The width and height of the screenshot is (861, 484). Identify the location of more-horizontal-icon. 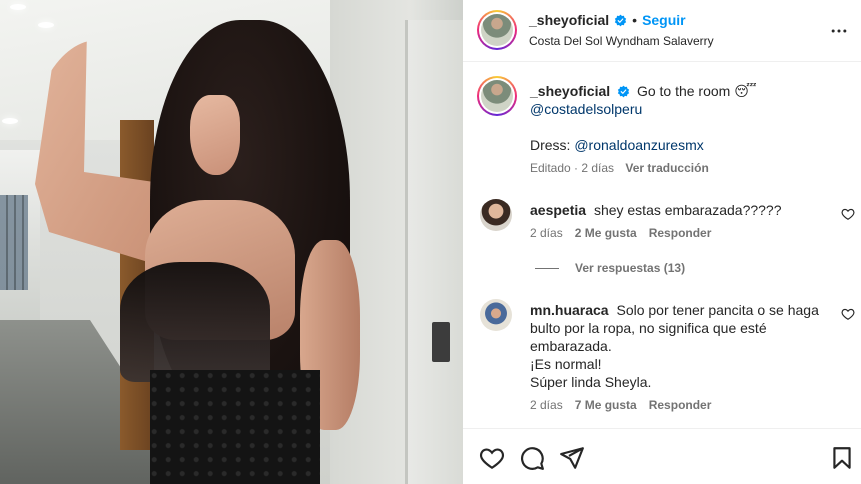
(839, 31).